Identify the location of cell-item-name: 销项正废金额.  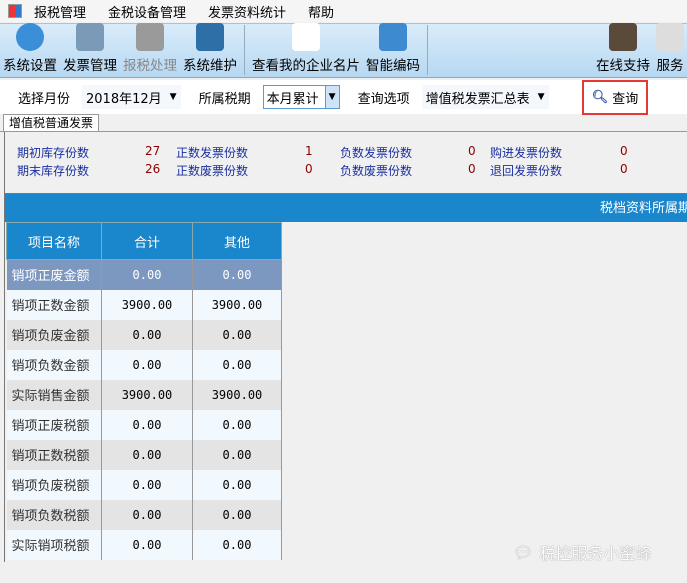
(54, 274).